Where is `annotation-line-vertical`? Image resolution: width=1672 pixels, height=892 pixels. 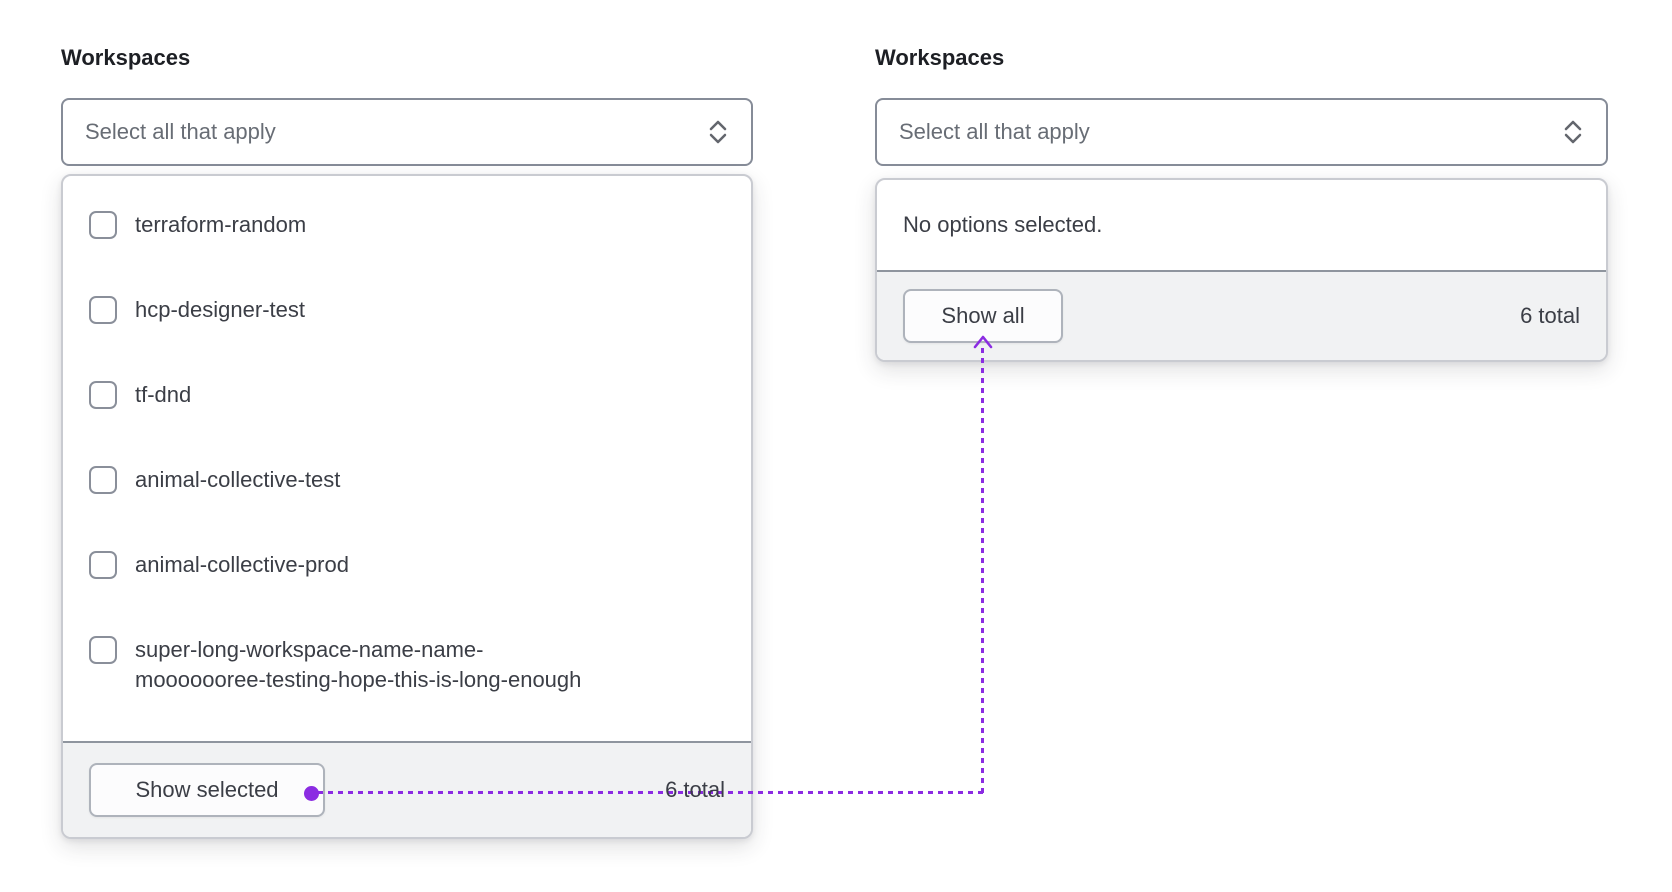 annotation-line-vertical is located at coordinates (982, 571).